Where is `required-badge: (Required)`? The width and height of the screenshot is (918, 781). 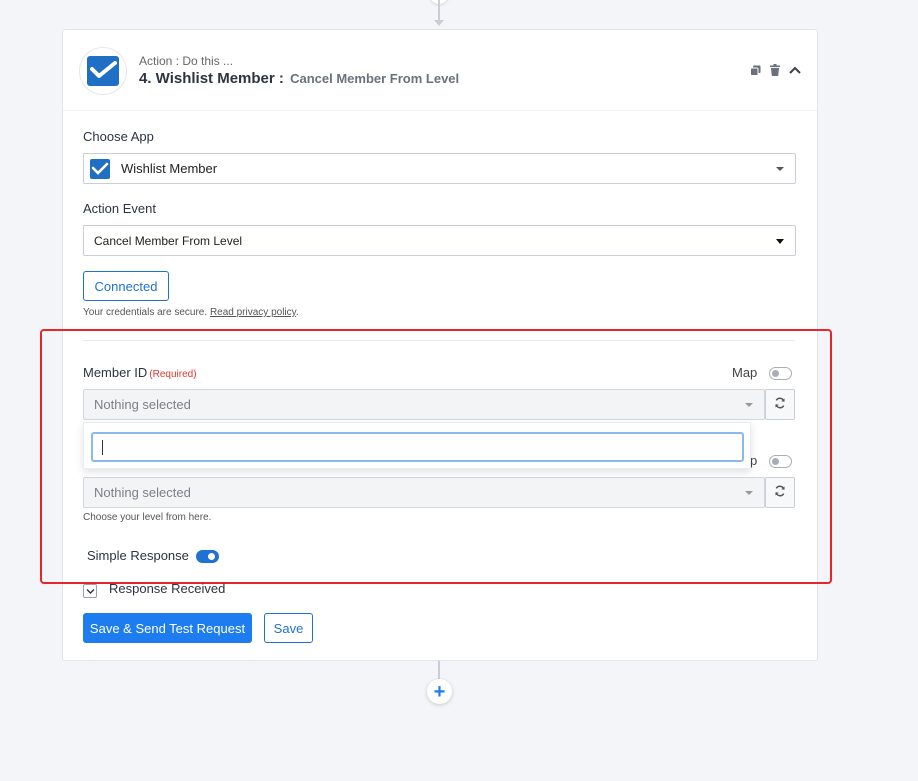
required-badge: (Required) is located at coordinates (173, 374).